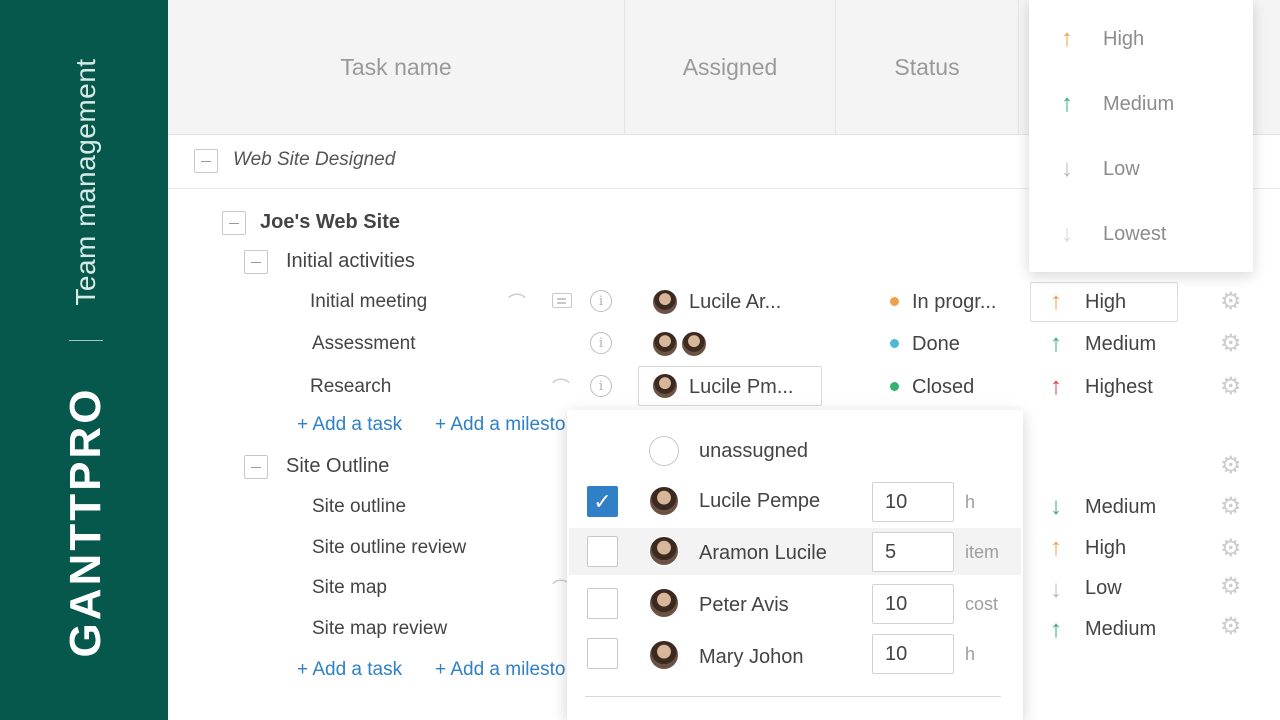  What do you see at coordinates (1141, 136) in the screenshot?
I see `priority-dropdown: ↑ High ↑ Medium ↓ Low ↓ Lowest` at bounding box center [1141, 136].